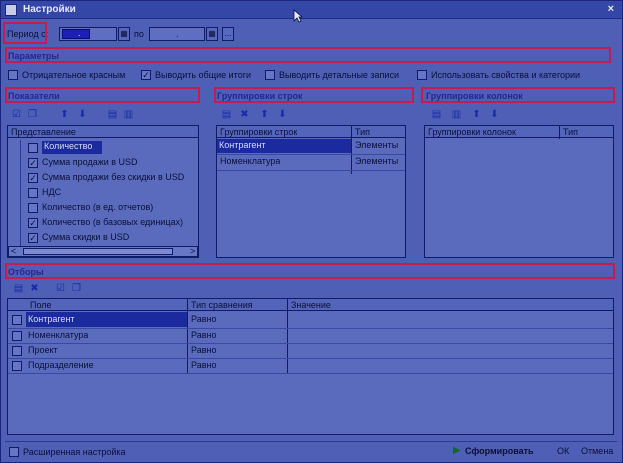 The height and width of the screenshot is (463, 623). What do you see at coordinates (88, 34) in the screenshot?
I see `period-from-field: .` at bounding box center [88, 34].